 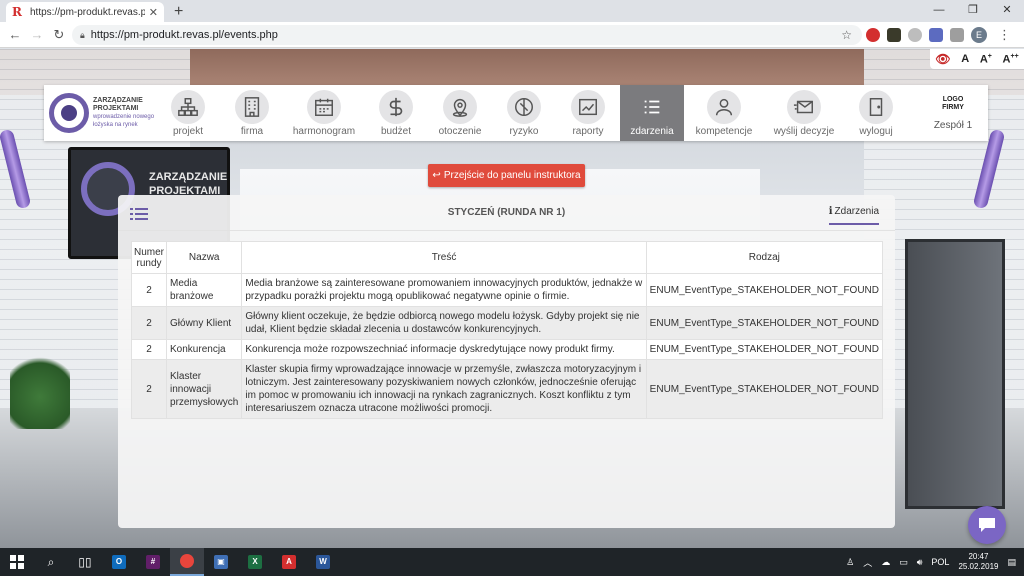 I want to click on tab-title: https://pm-produkt.revas.pl/eve, so click(x=87, y=12).